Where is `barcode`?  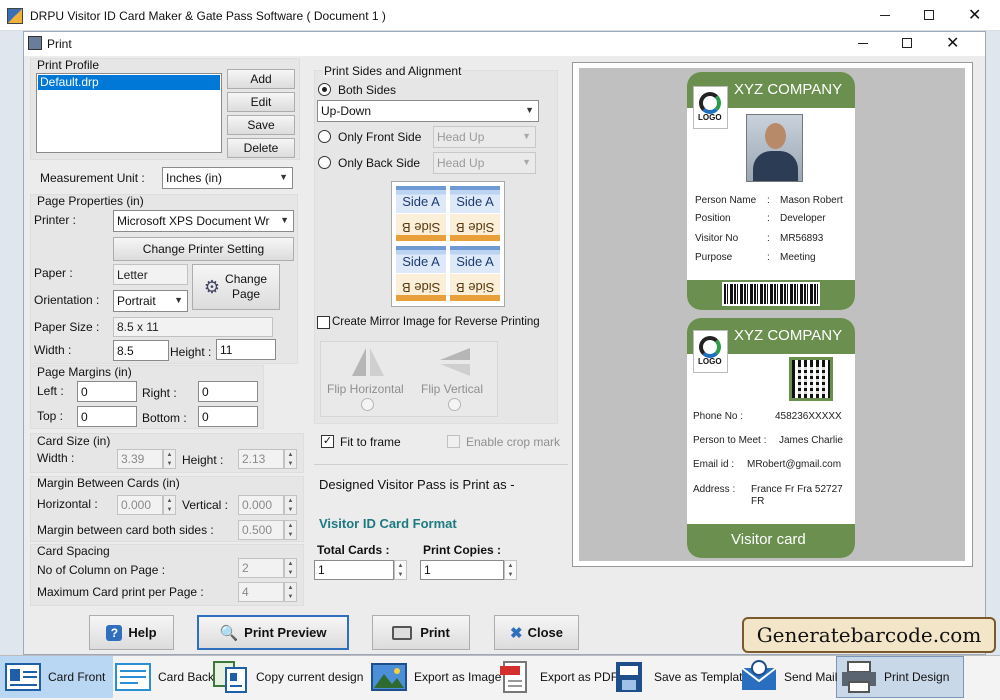 barcode is located at coordinates (771, 294).